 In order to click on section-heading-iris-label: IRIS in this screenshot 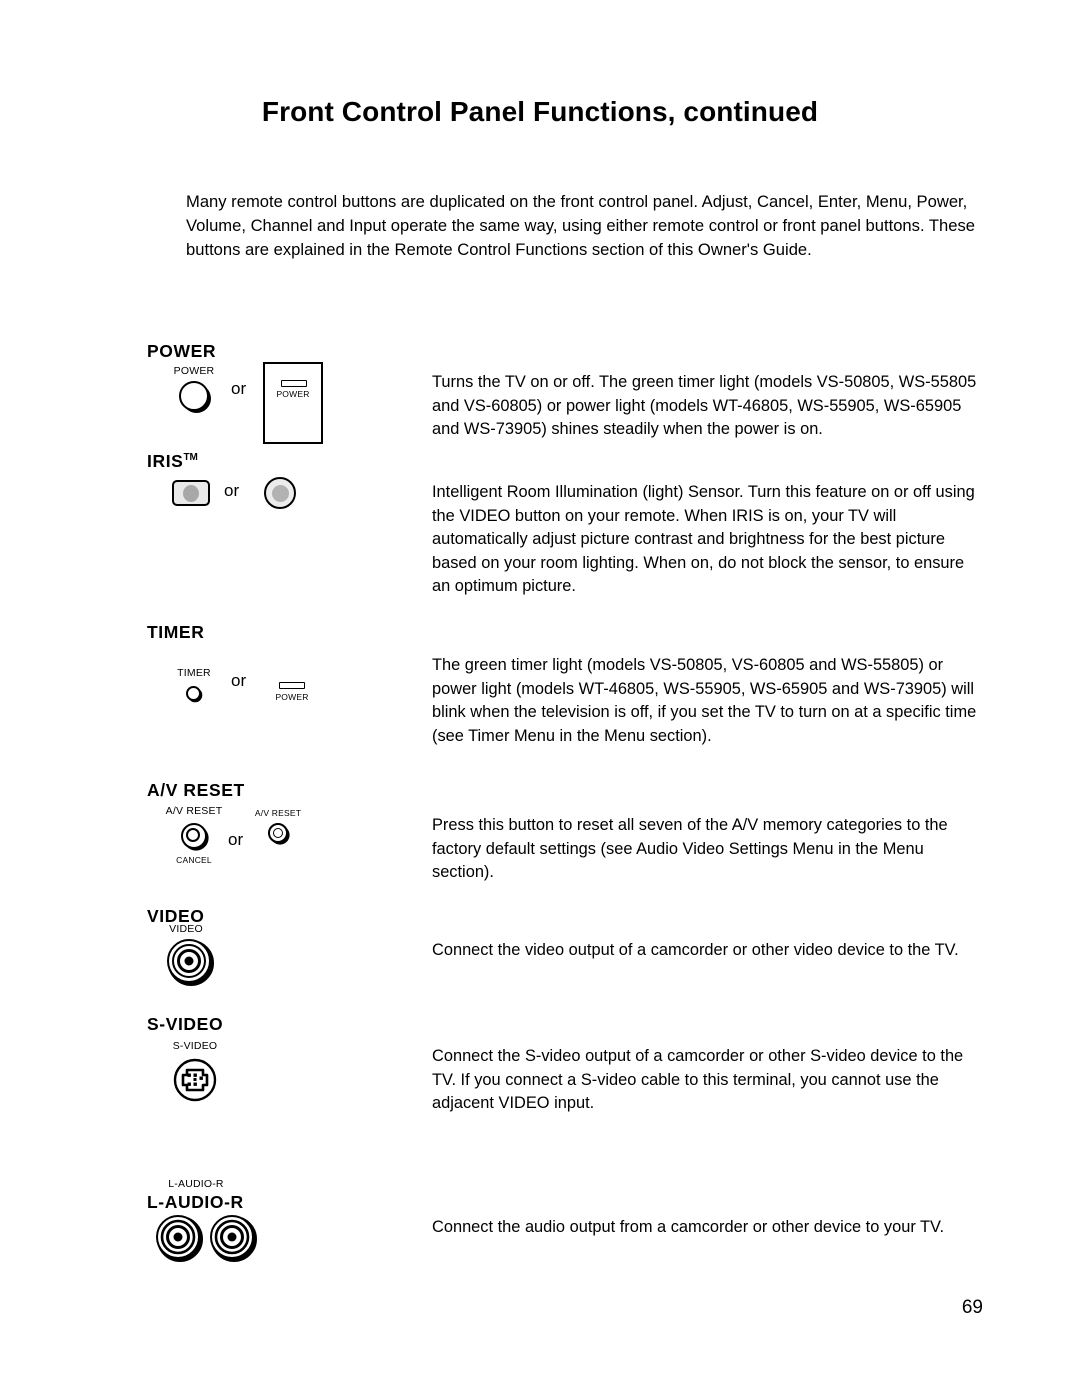, I will do `click(165, 461)`.